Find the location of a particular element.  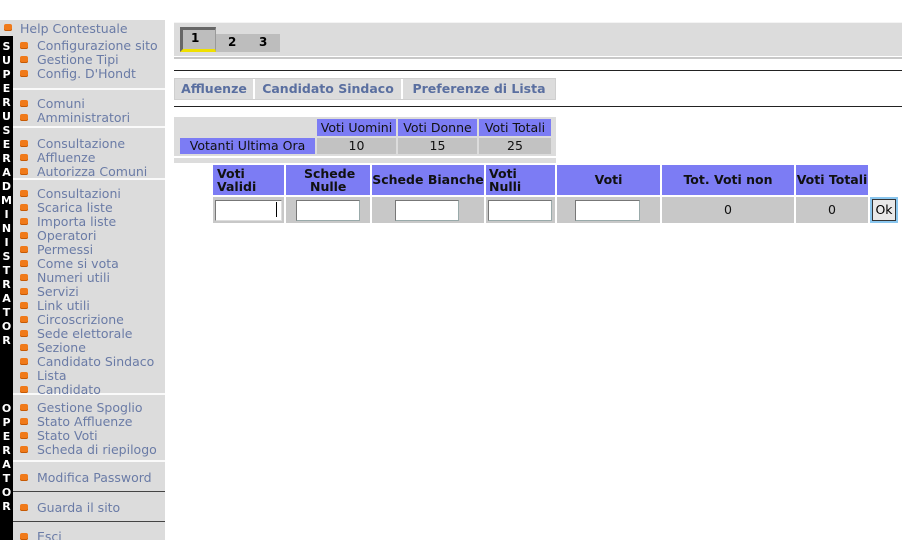

sidebar-item-importa-liste: Importa liste is located at coordinates (89, 221).